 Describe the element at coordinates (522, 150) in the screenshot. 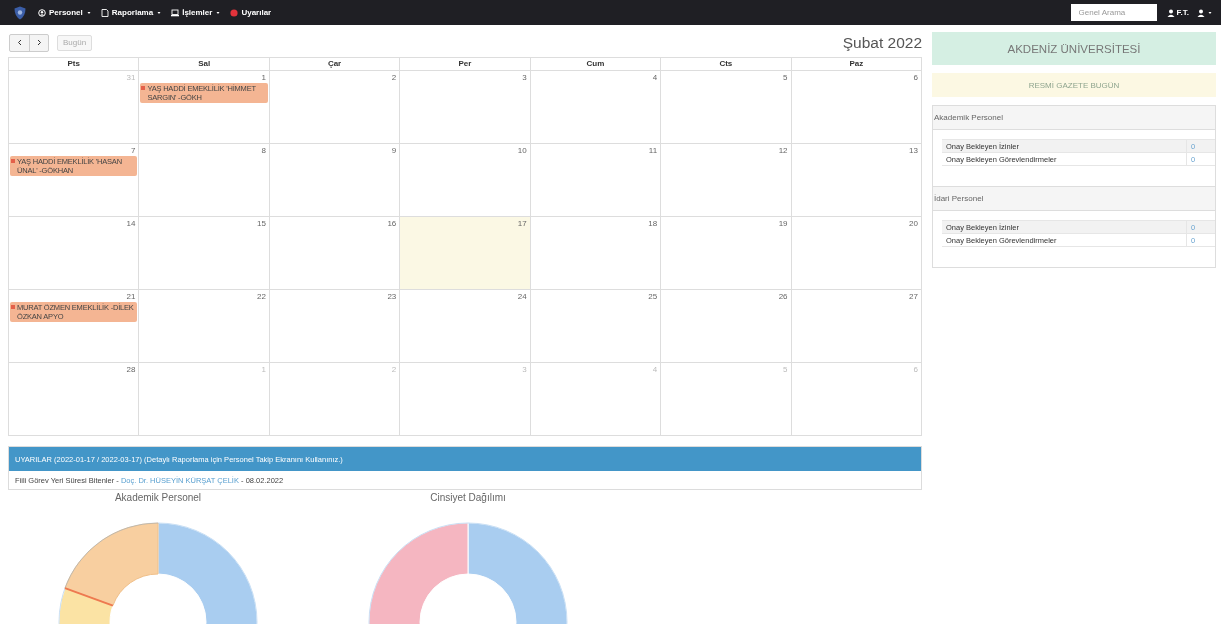

I see `day-number: 10` at that location.